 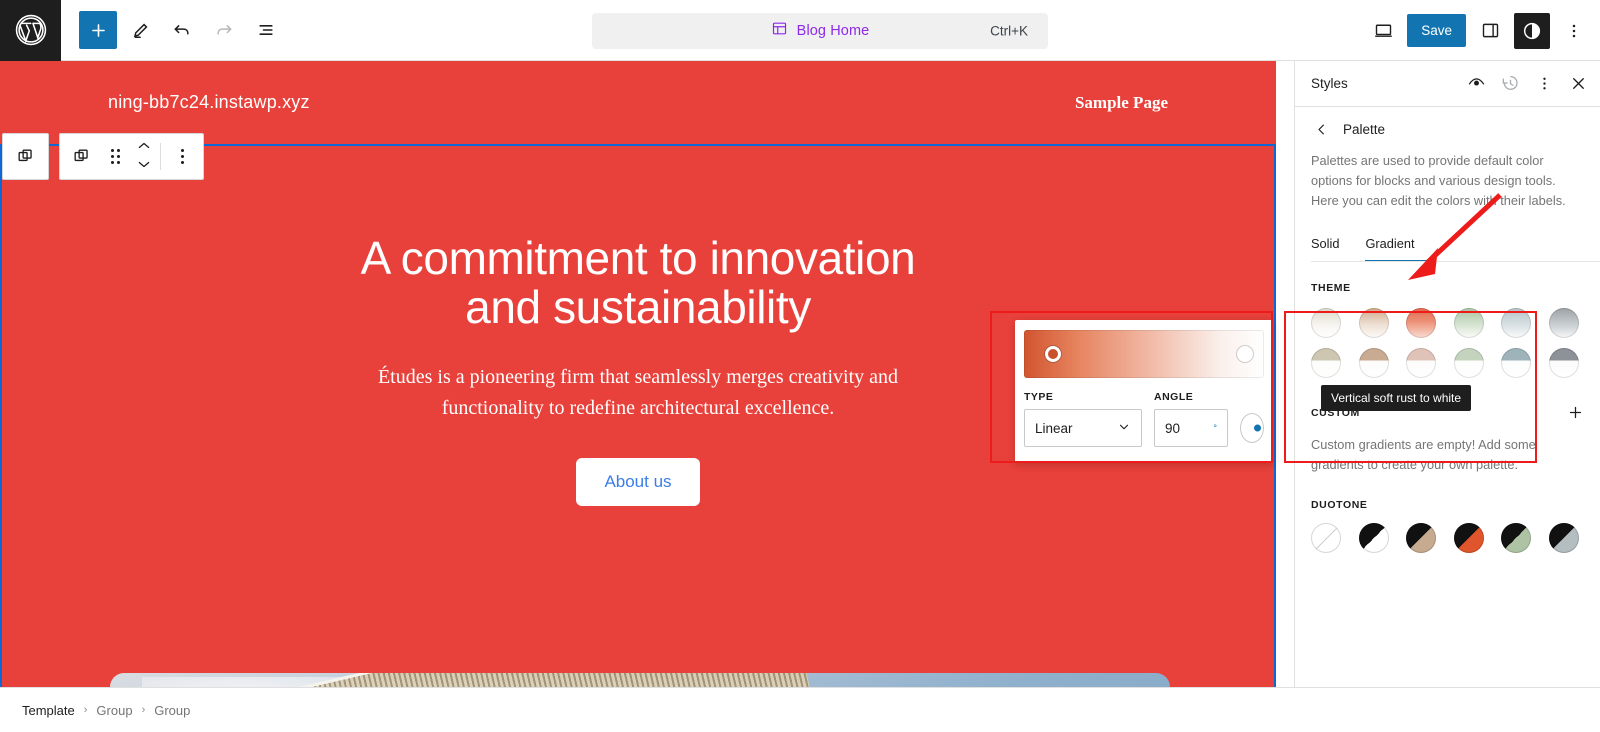 What do you see at coordinates (1421, 538) in the screenshot?
I see `duotone-swatch-duotone-black-tan` at bounding box center [1421, 538].